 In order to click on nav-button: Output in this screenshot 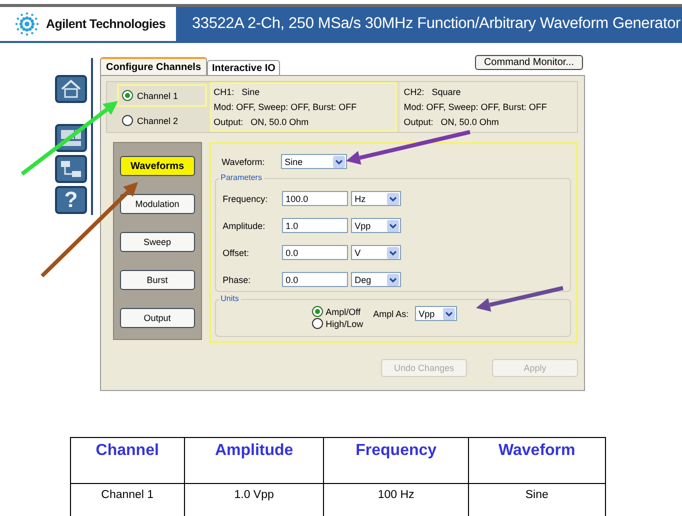, I will do `click(157, 318)`.